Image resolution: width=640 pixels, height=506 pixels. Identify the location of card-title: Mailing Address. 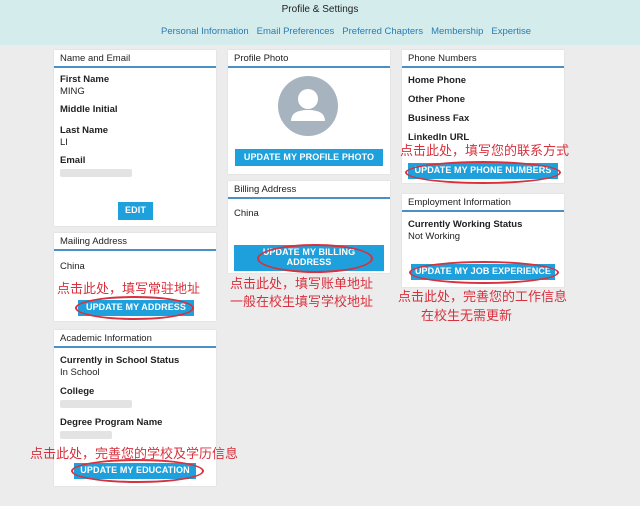
(135, 242).